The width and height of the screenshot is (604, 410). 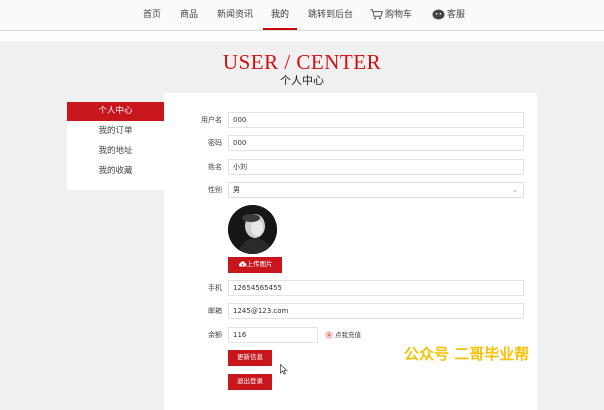 I want to click on balance-label: 余额, so click(x=215, y=335).